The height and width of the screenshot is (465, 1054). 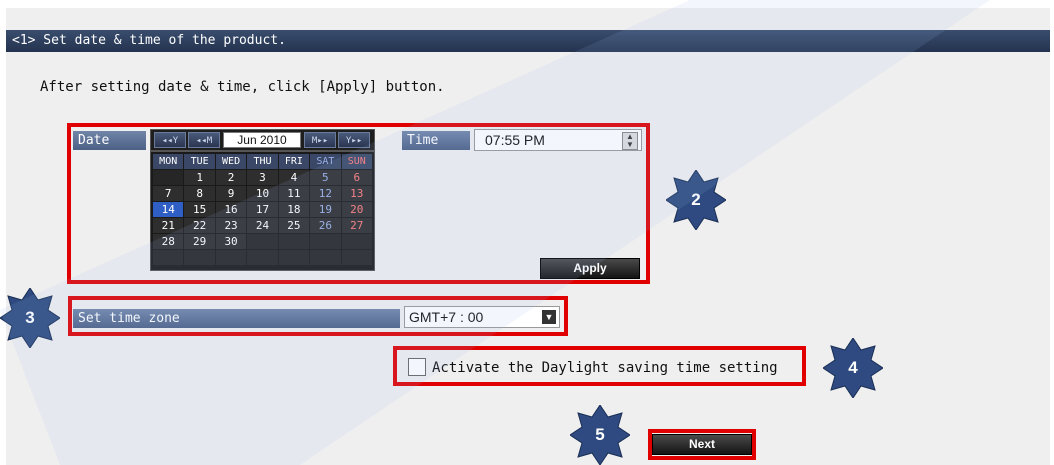 I want to click on callout-badge-5: 5, so click(x=600, y=435).